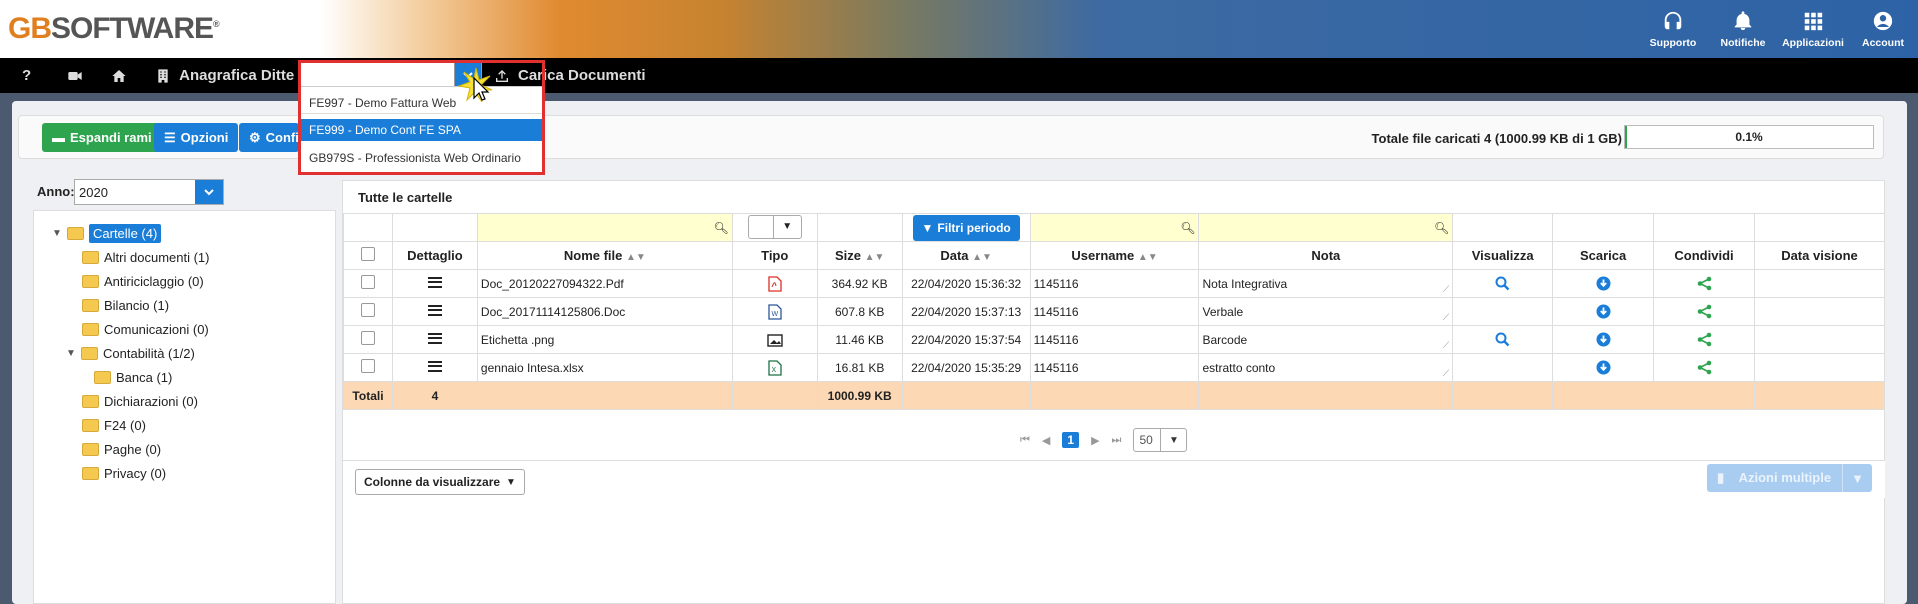  Describe the element at coordinates (434, 395) in the screenshot. I see `totals-count: 4` at that location.